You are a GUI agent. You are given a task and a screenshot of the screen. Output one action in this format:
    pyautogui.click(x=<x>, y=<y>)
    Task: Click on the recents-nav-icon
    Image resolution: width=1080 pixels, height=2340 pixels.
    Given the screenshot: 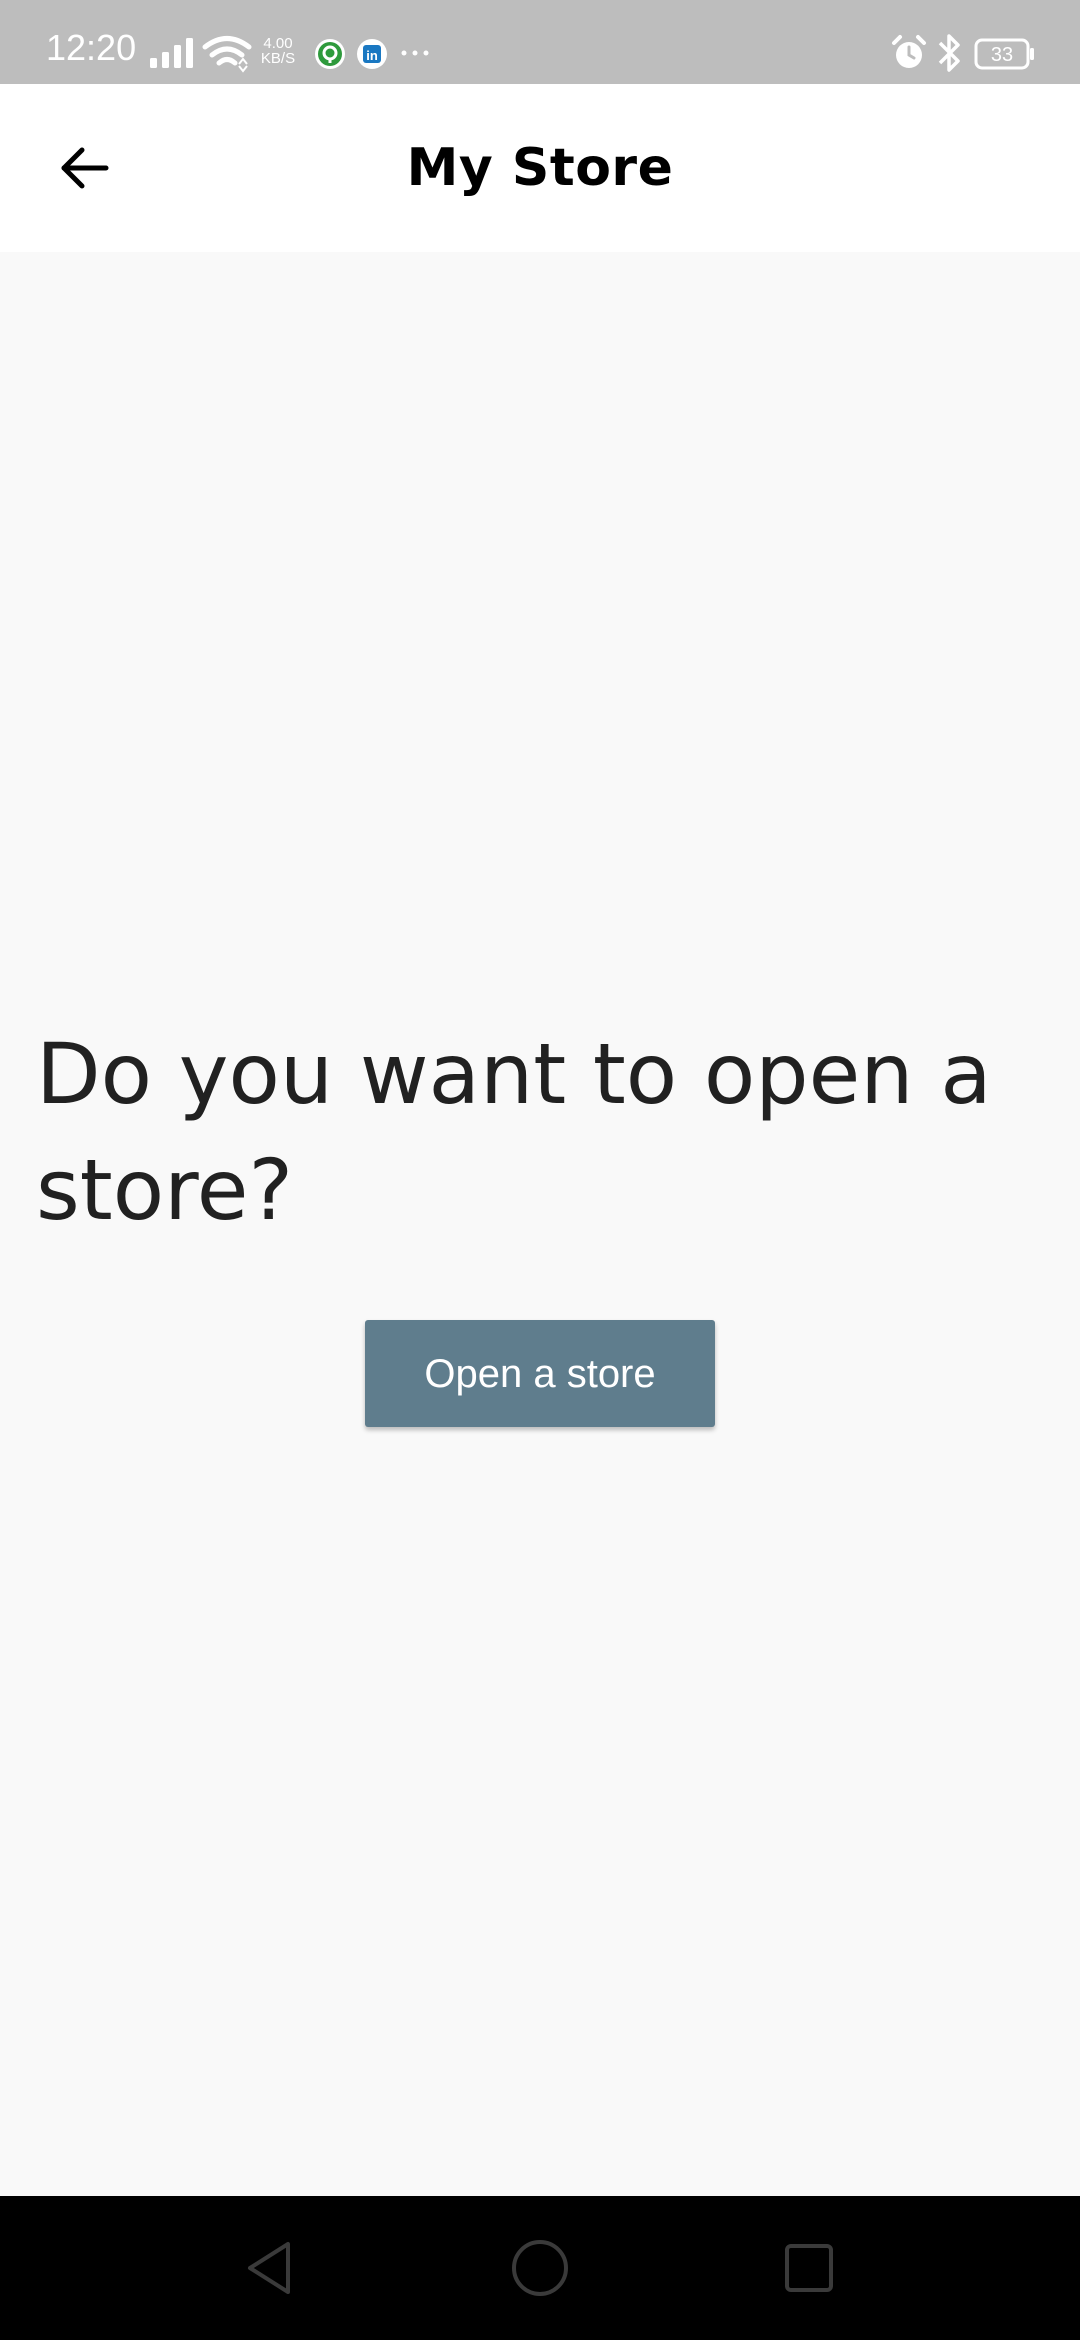 What is the action you would take?
    pyautogui.click(x=809, y=2268)
    